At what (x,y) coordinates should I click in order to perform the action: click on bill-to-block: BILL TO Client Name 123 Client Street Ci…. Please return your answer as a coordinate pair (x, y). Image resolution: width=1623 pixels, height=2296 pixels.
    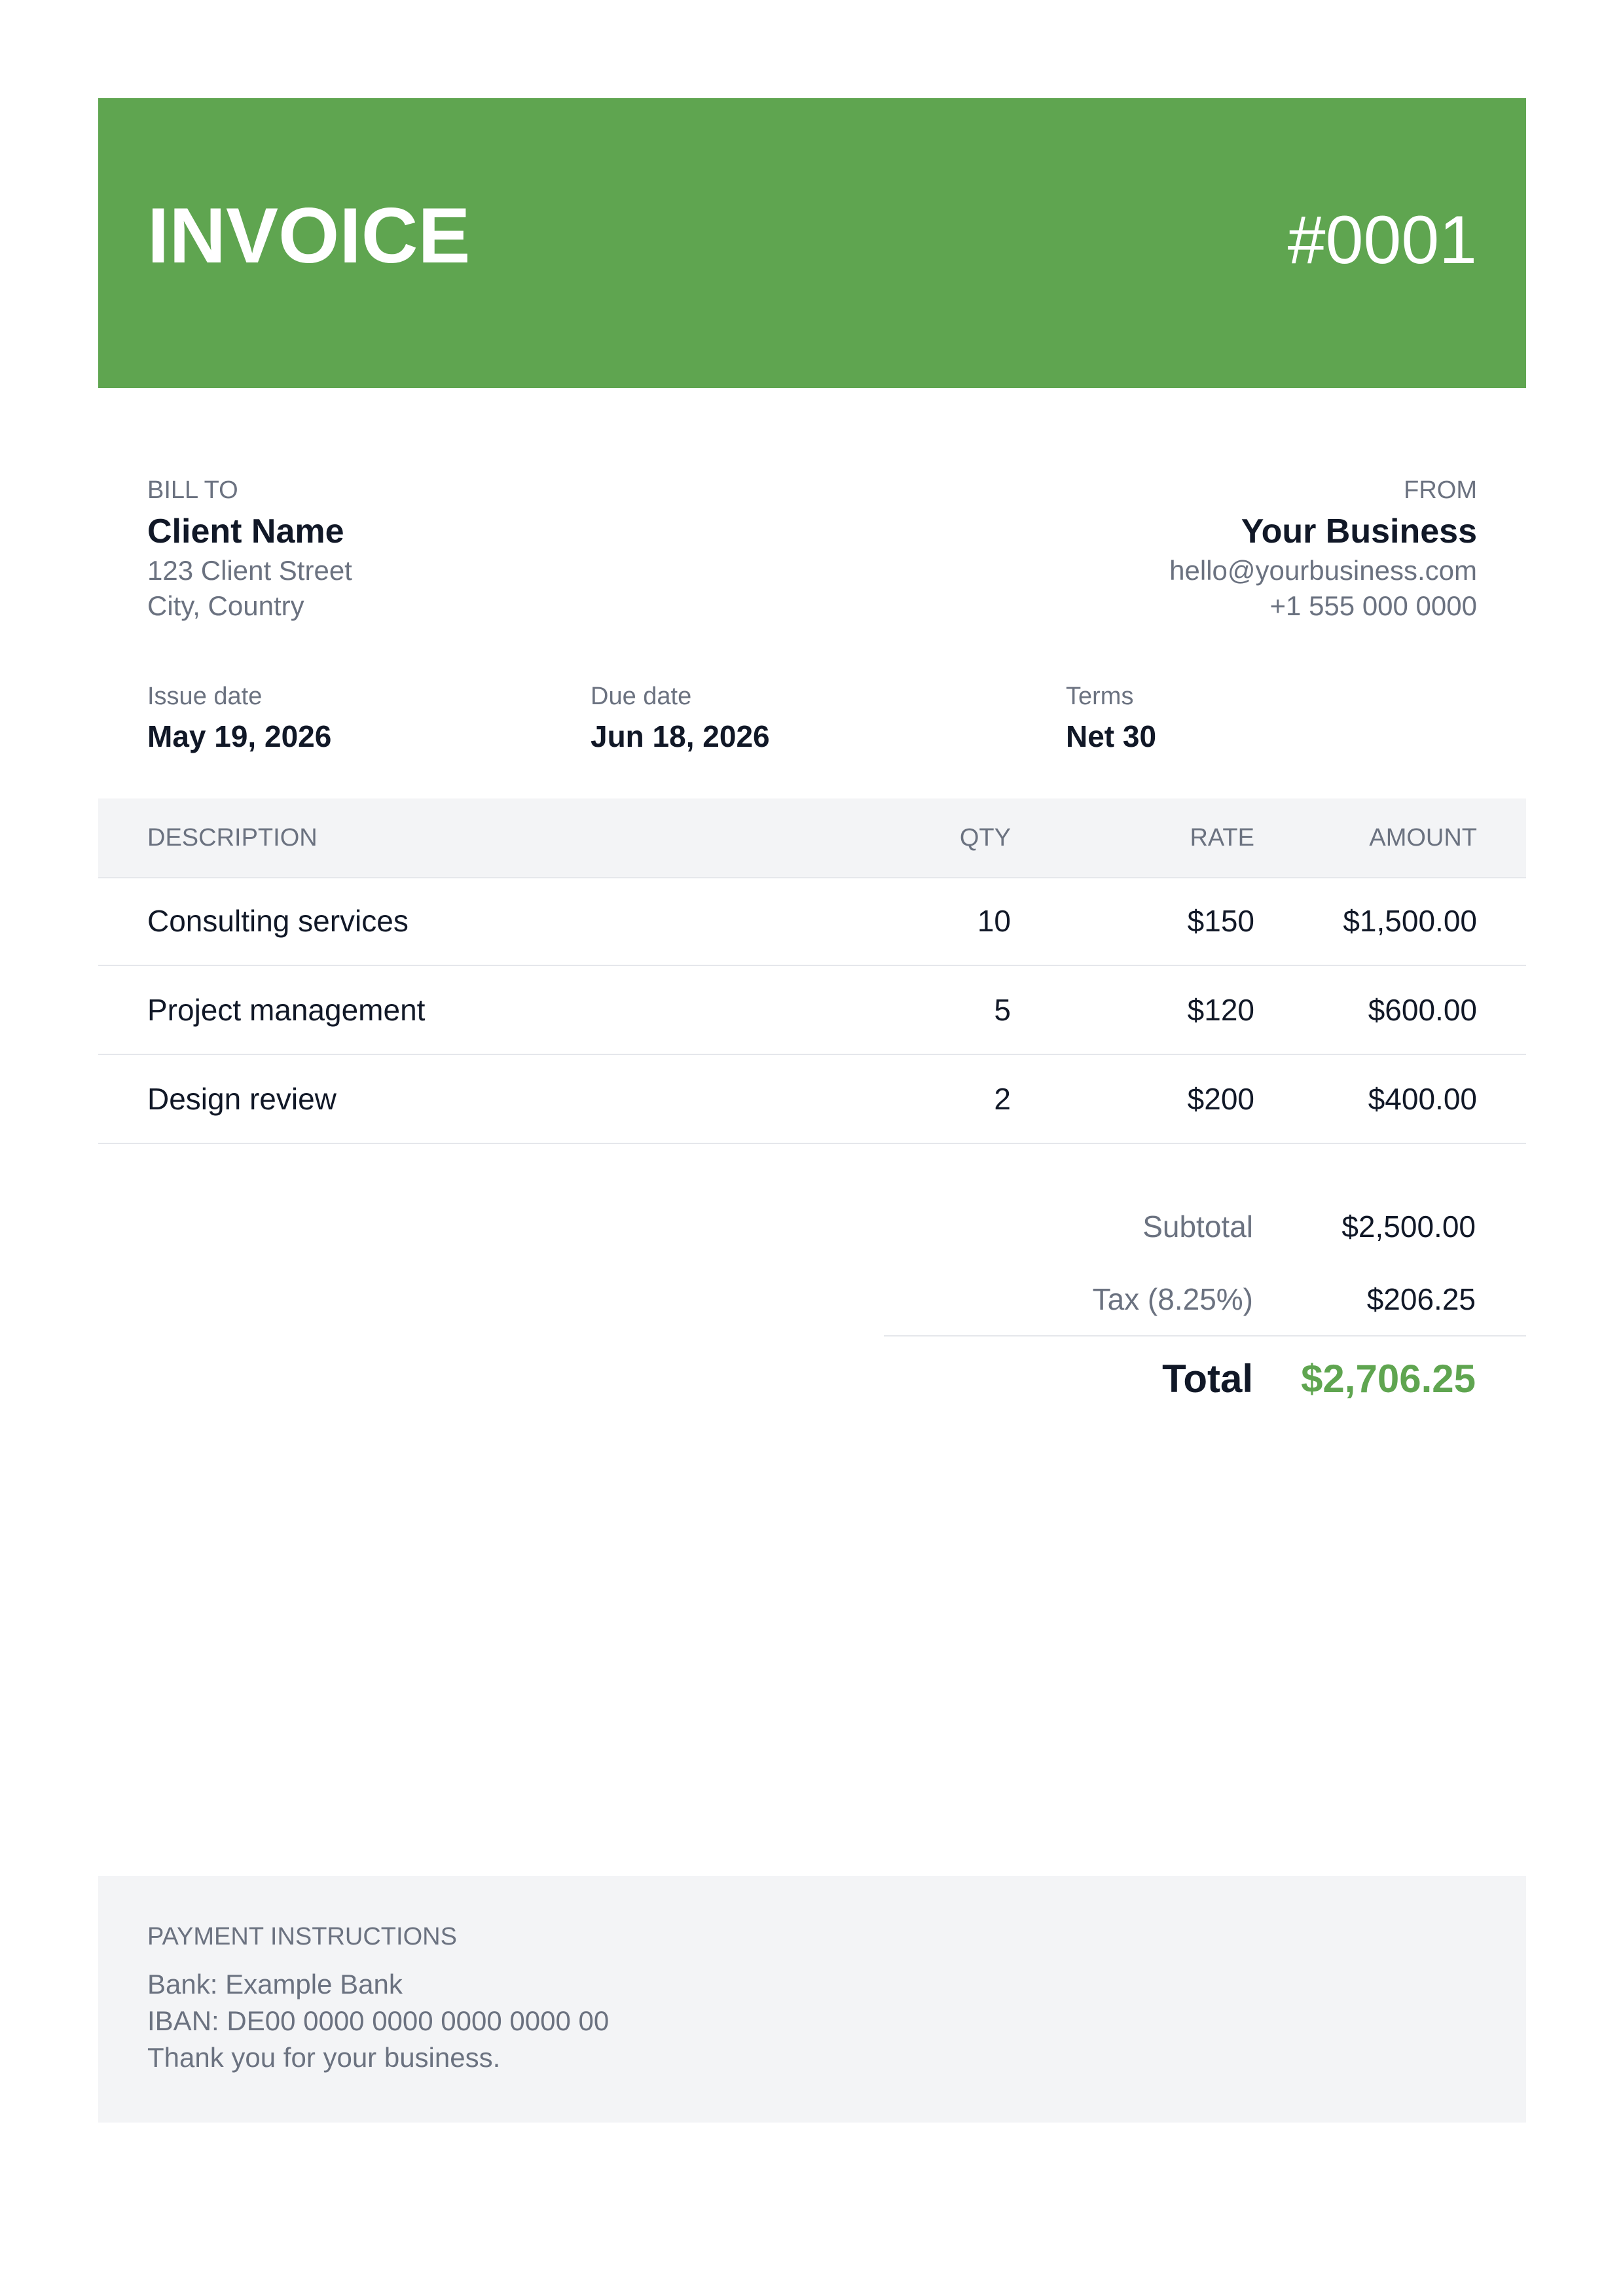
    Looking at the image, I should click on (249, 549).